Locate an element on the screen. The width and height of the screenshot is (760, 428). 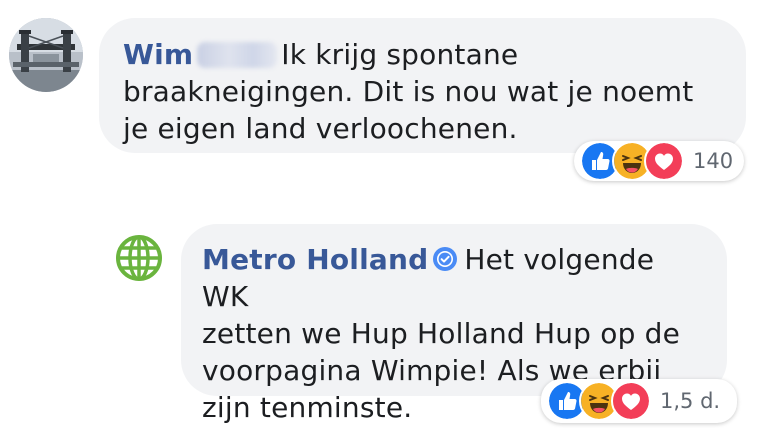
reply-author-link: Metro Holland is located at coordinates (315, 259).